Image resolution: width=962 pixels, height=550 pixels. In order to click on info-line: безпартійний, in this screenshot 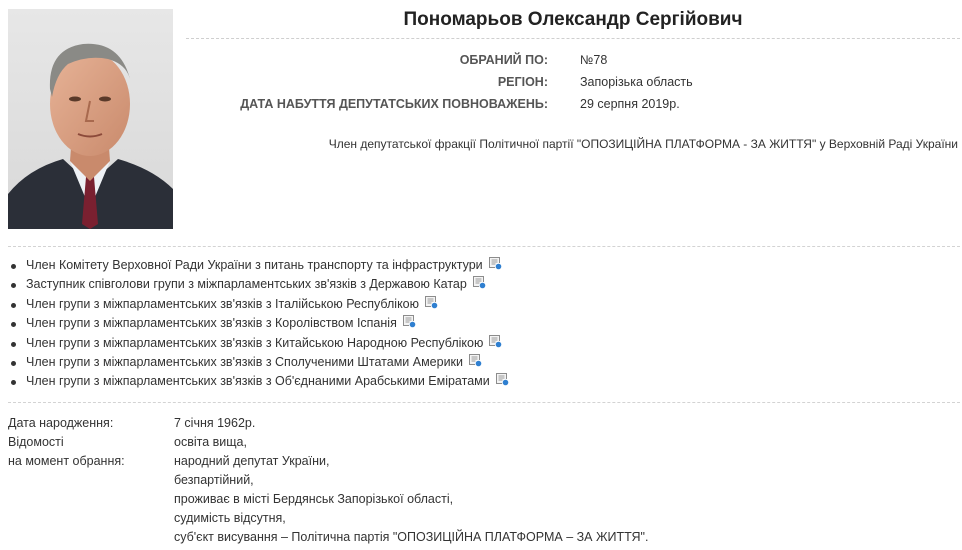, I will do `click(214, 480)`.